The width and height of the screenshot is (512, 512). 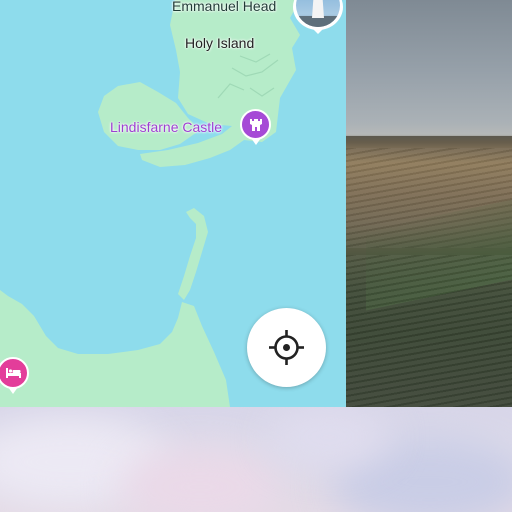 I want to click on castle-pin, so click(x=255, y=127).